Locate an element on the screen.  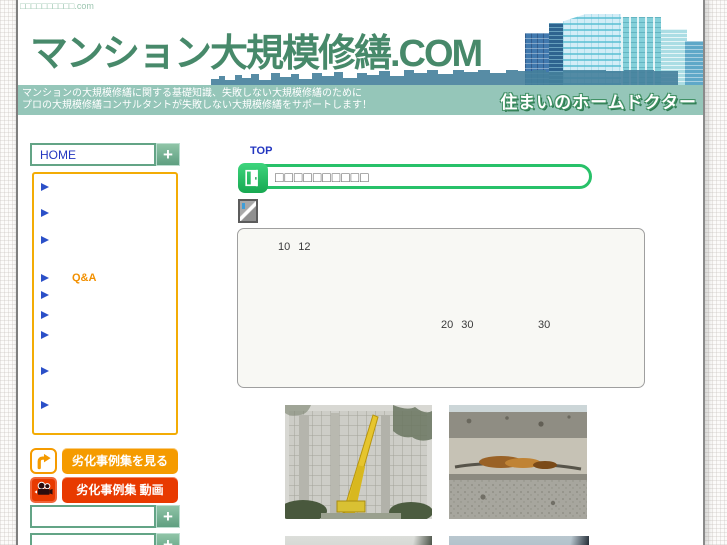
movie-projector-icon is located at coordinates (43, 489).